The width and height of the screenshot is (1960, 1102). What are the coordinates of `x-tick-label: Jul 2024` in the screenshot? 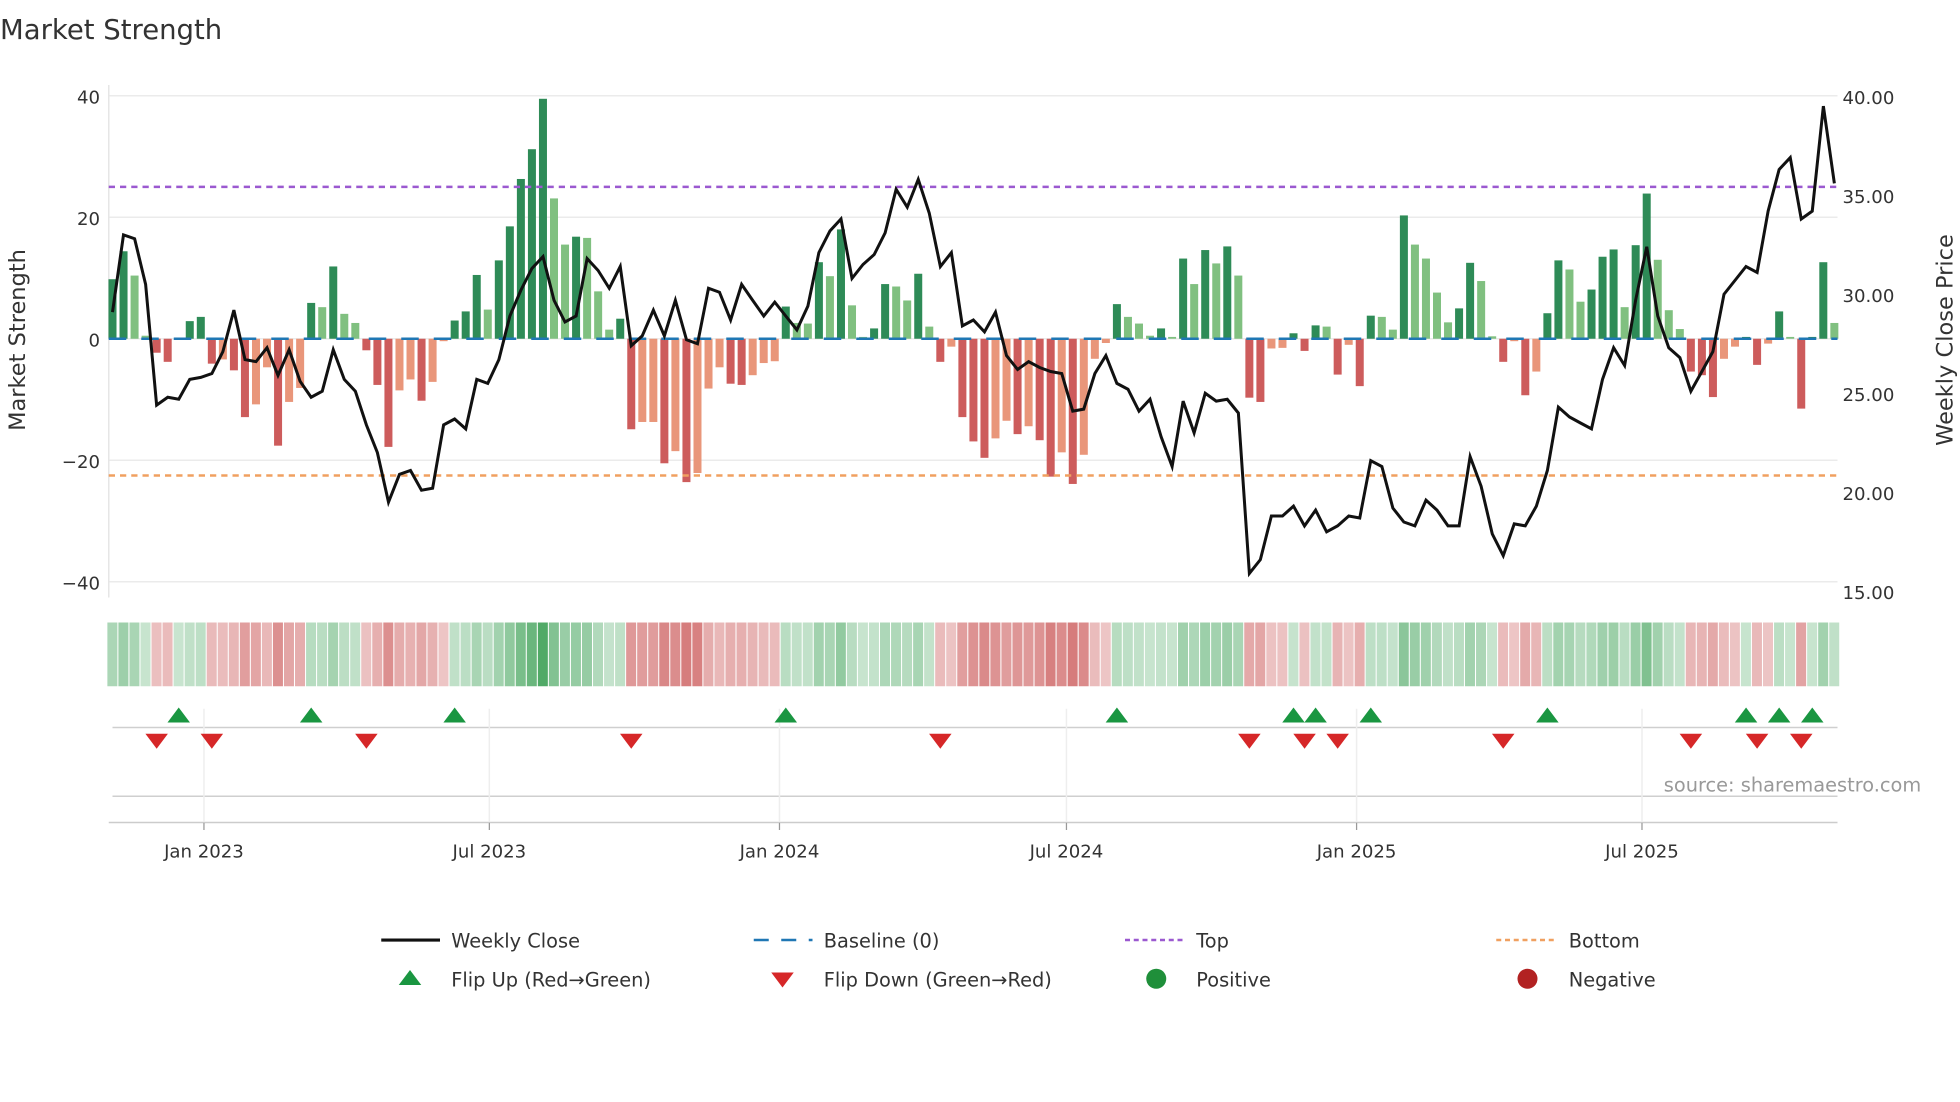 It's located at (1066, 852).